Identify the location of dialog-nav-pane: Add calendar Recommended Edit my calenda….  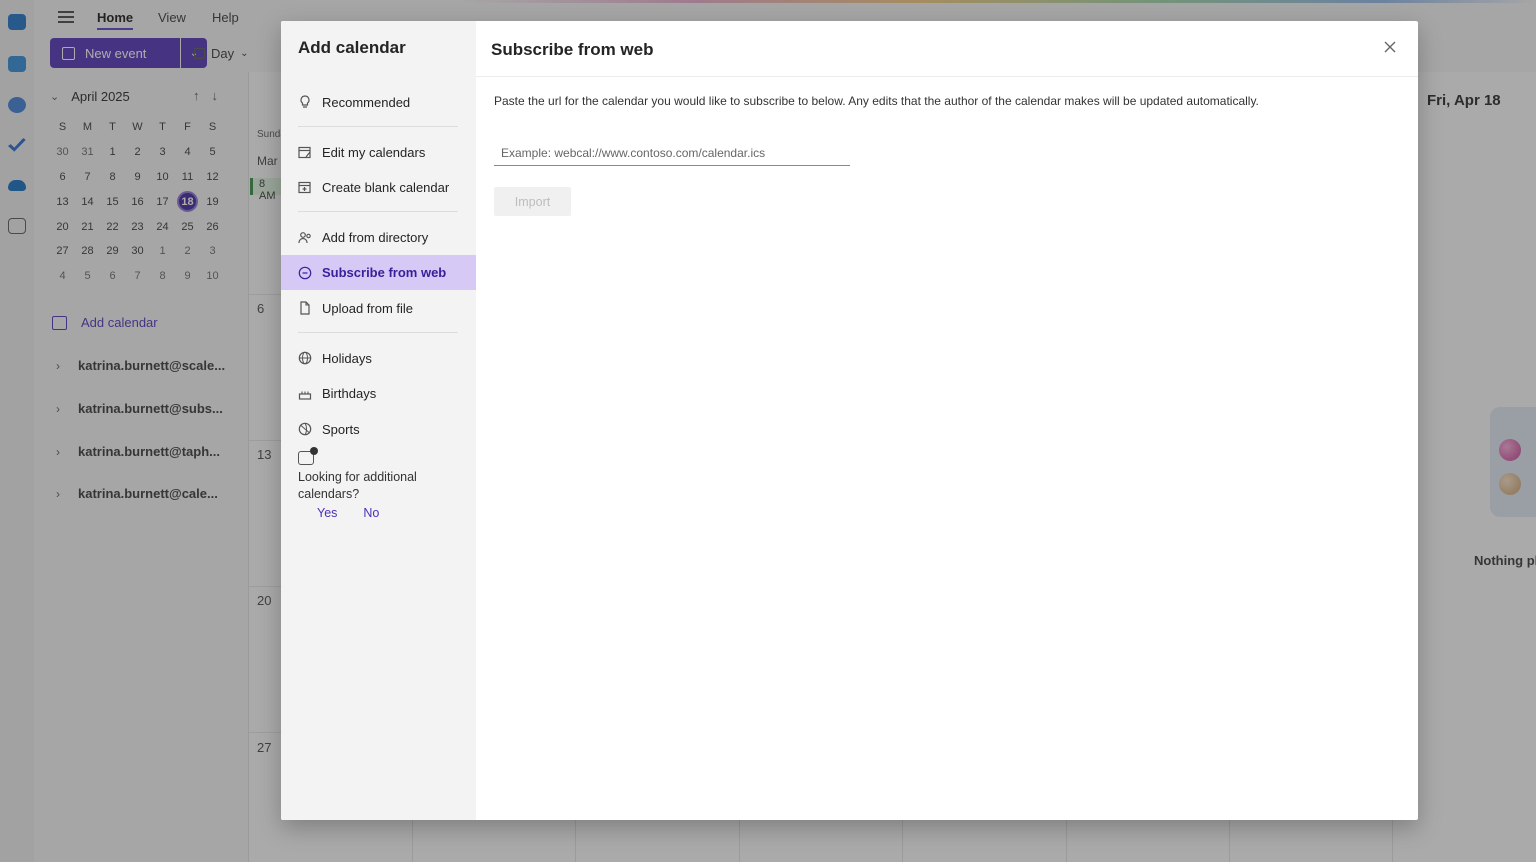
(378, 420).